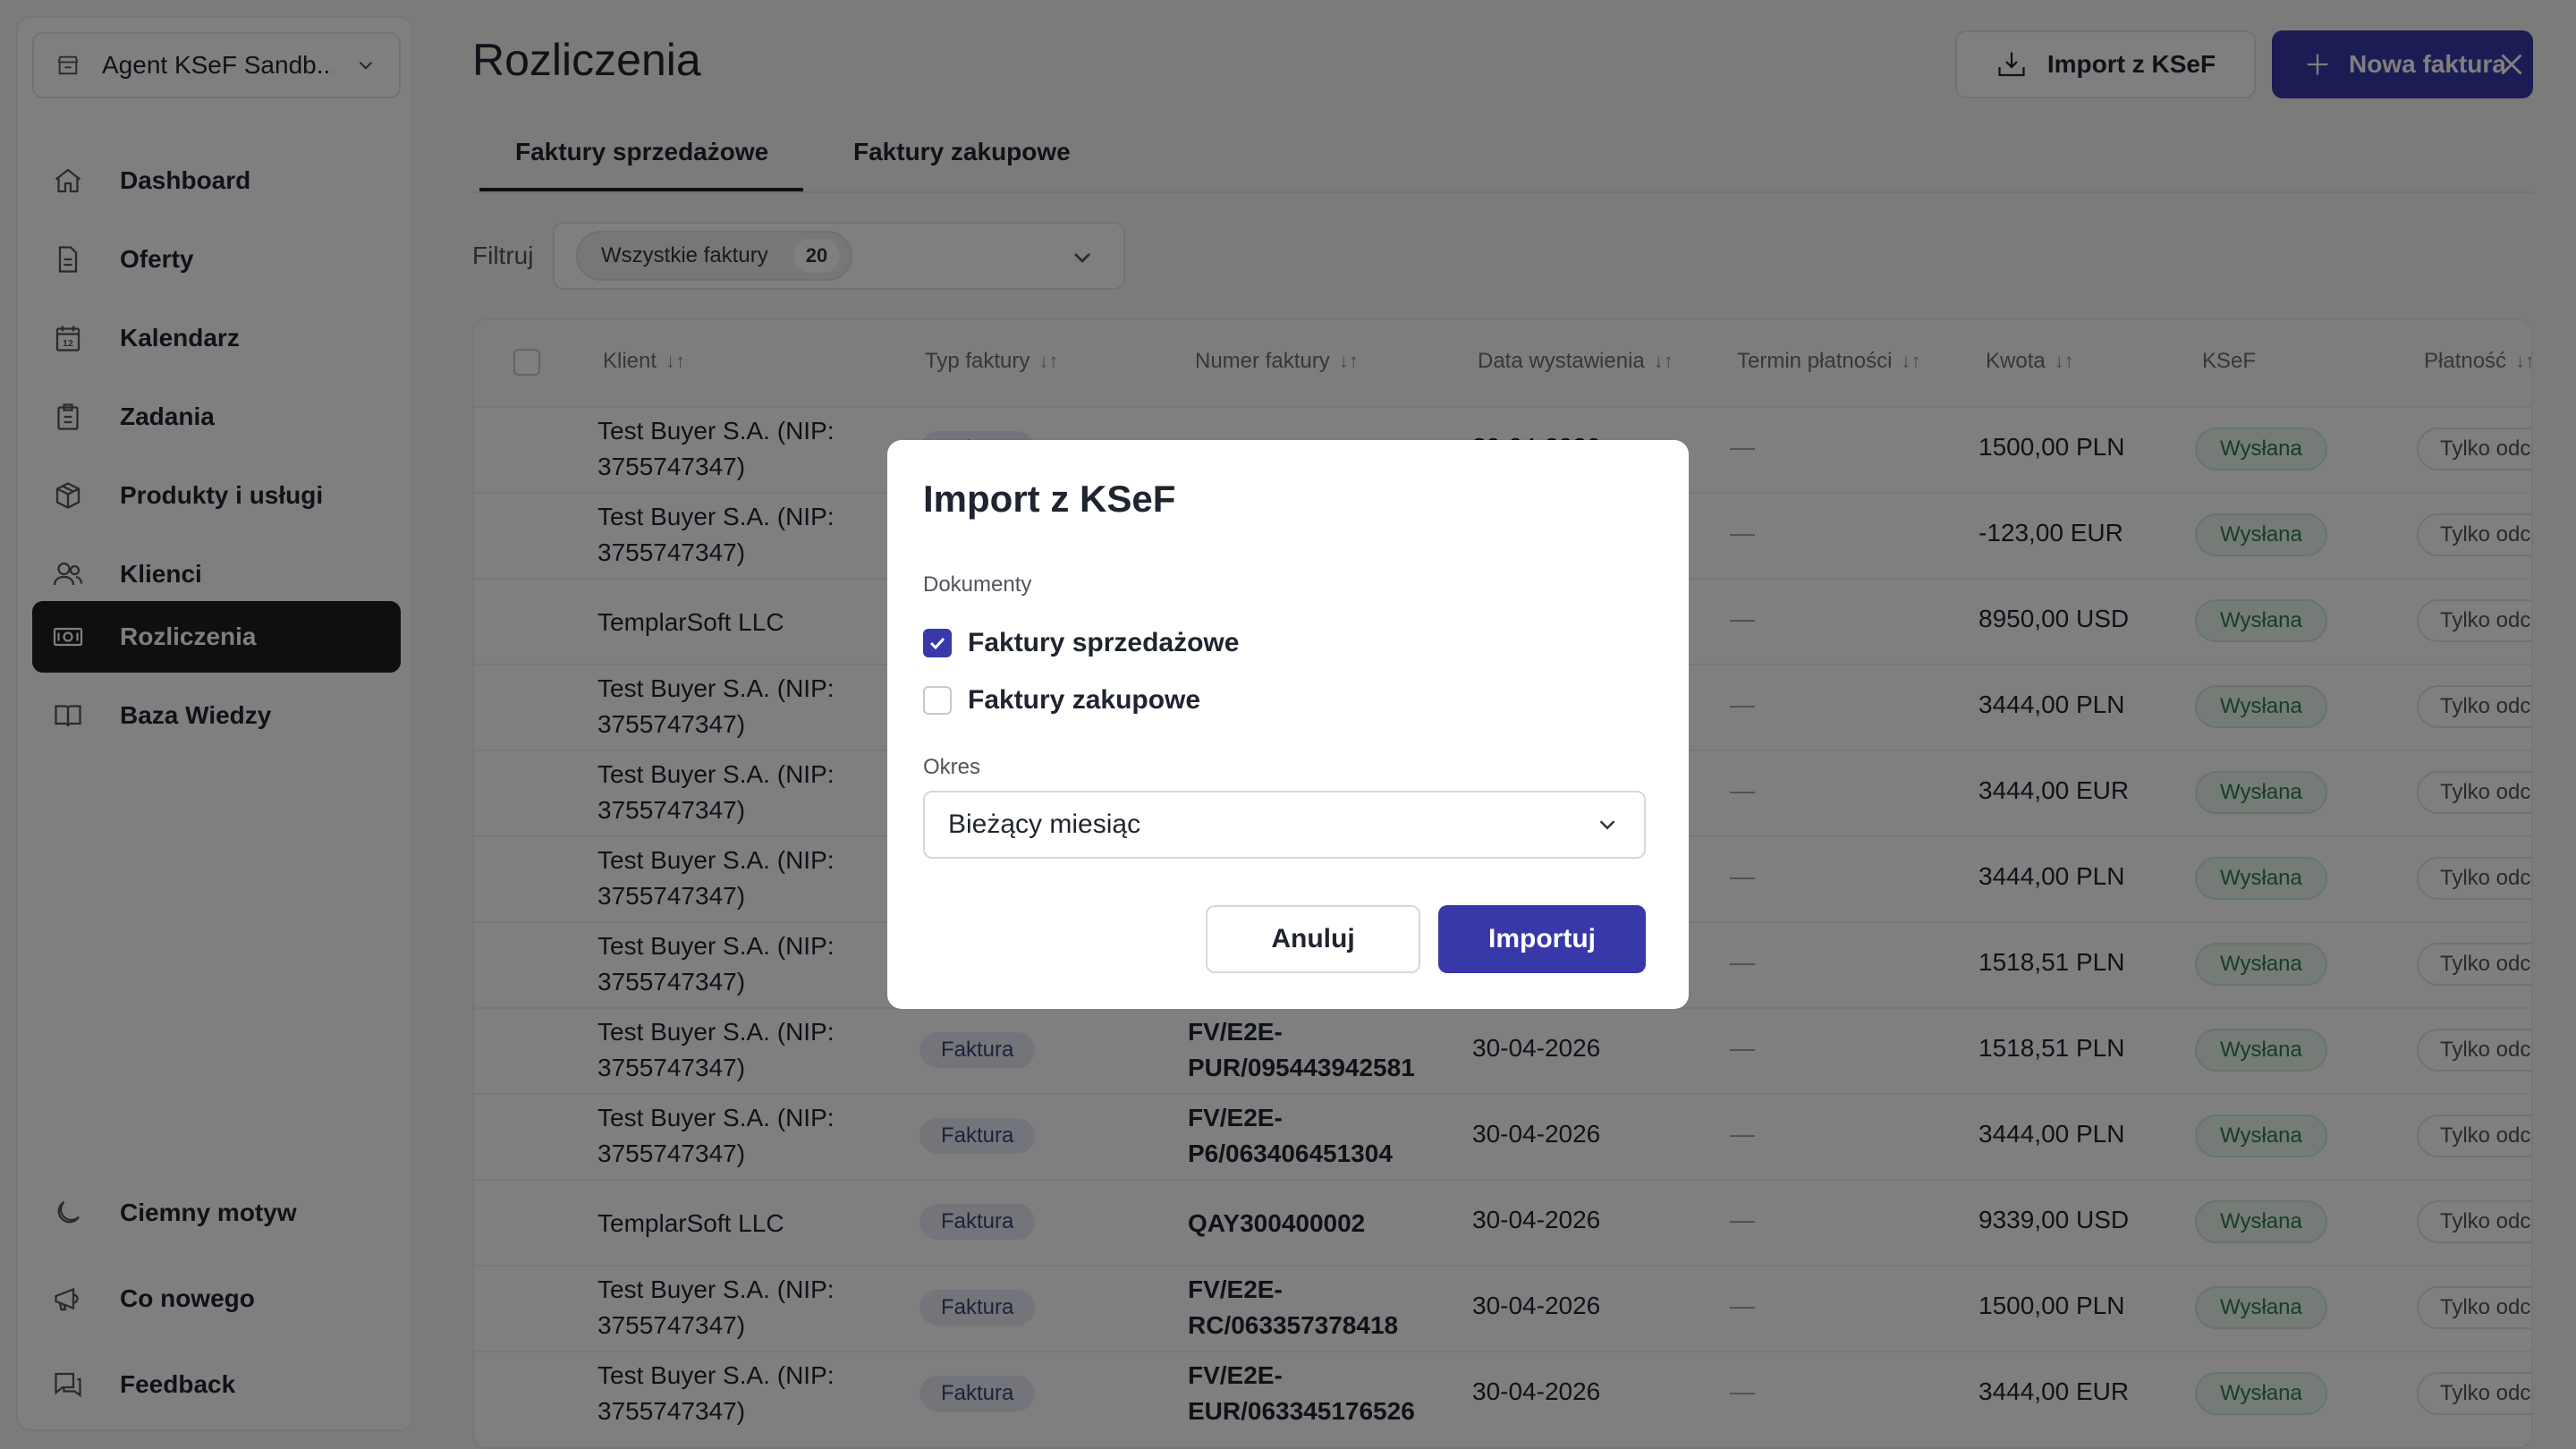 This screenshot has height=1449, width=2576. Describe the element at coordinates (1049, 499) in the screenshot. I see `modal-title: Import z KSeF` at that location.